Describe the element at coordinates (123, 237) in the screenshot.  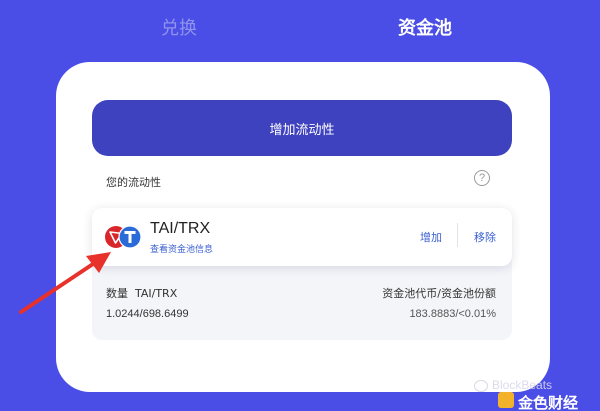
I see `tai-trx-token-icon` at that location.